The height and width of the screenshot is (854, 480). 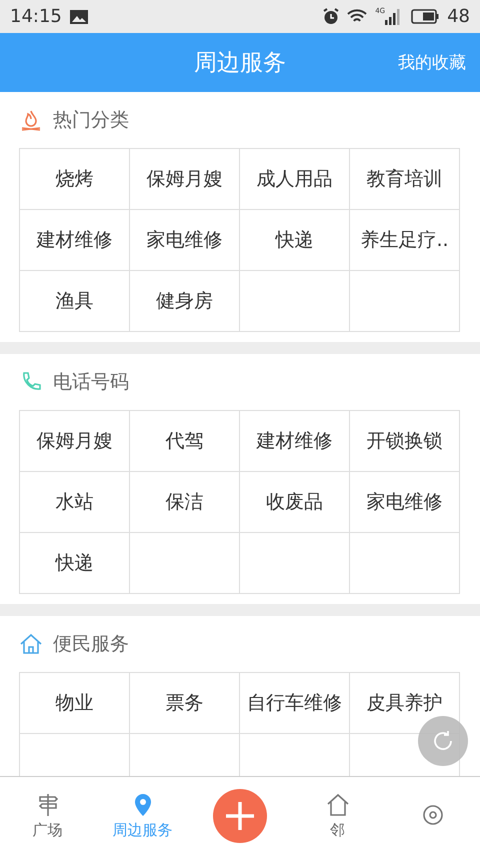 I want to click on service-item: 教育培训, so click(x=405, y=179).